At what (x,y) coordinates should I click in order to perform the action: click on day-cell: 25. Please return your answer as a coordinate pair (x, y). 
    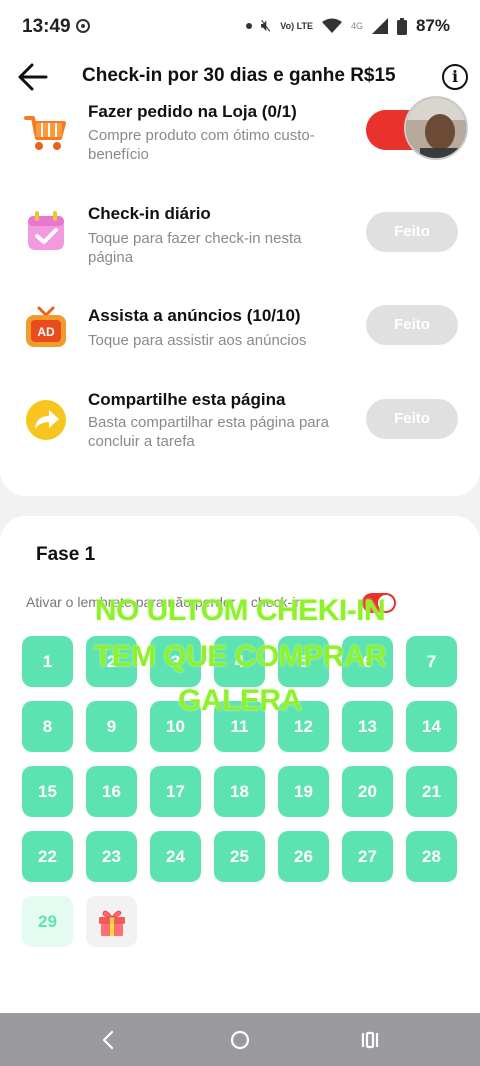
    Looking at the image, I should click on (239, 856).